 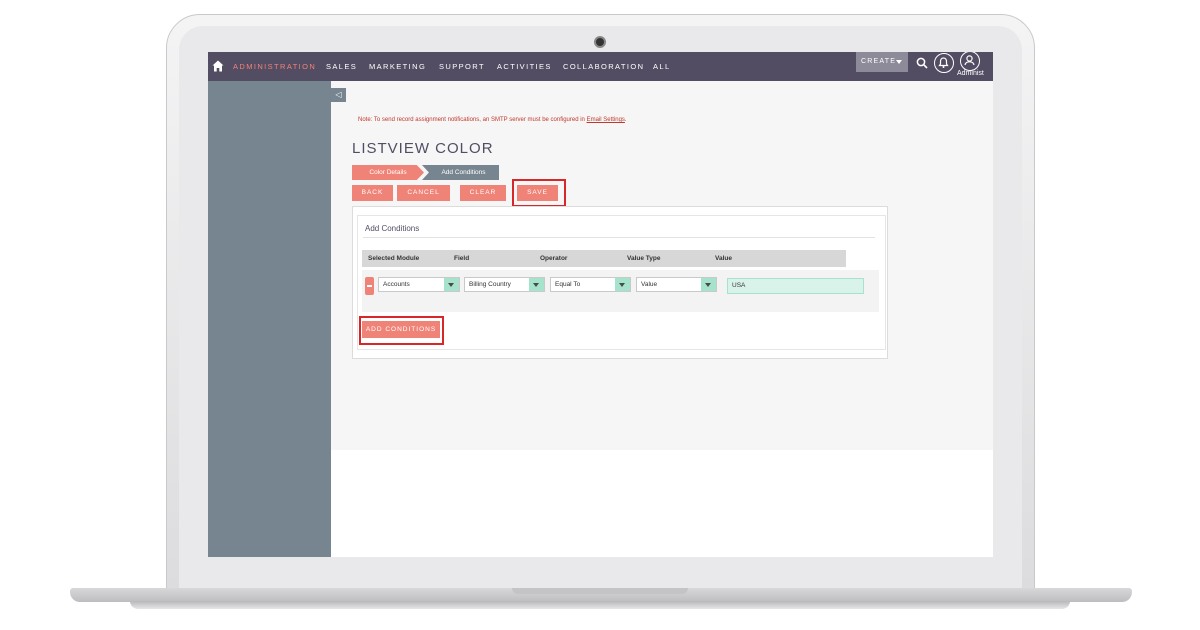 What do you see at coordinates (460, 172) in the screenshot?
I see `step-add-conditions: Add Conditions` at bounding box center [460, 172].